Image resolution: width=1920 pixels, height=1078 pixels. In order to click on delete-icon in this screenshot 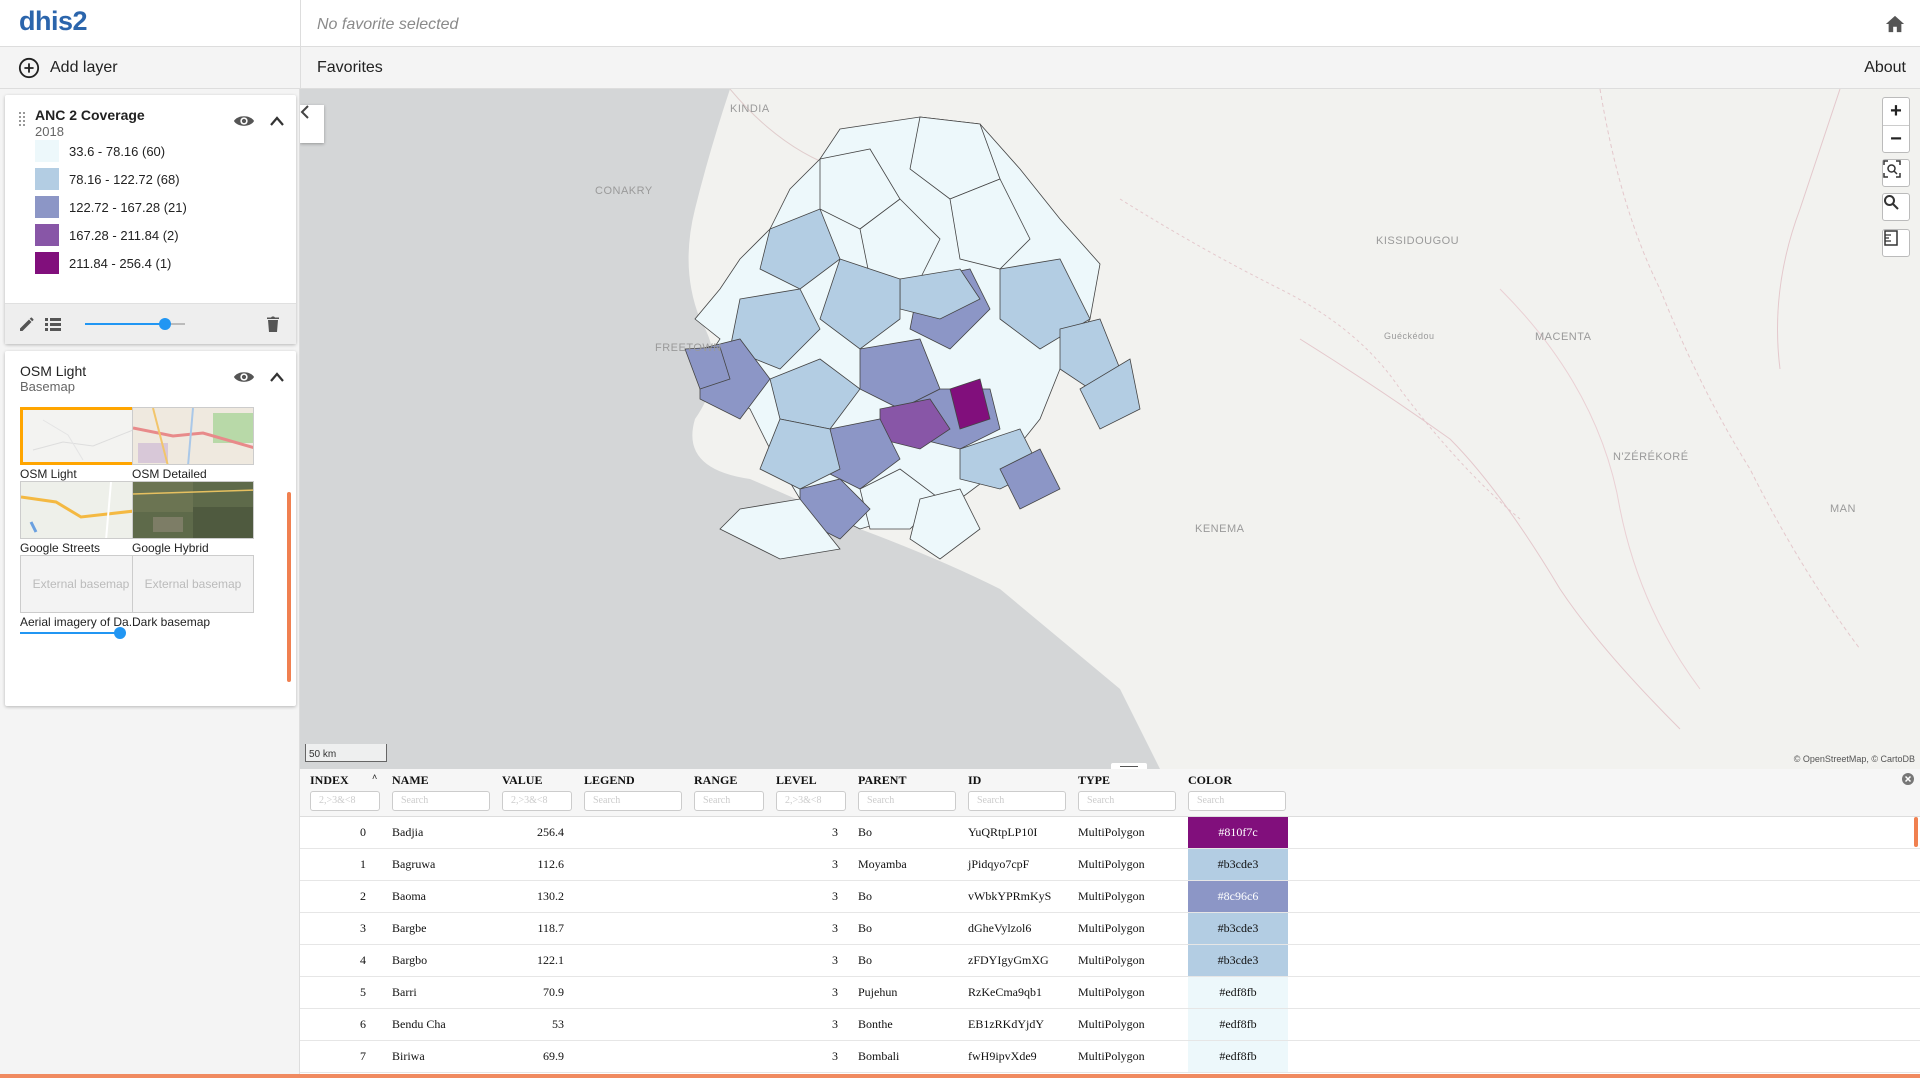, I will do `click(273, 324)`.